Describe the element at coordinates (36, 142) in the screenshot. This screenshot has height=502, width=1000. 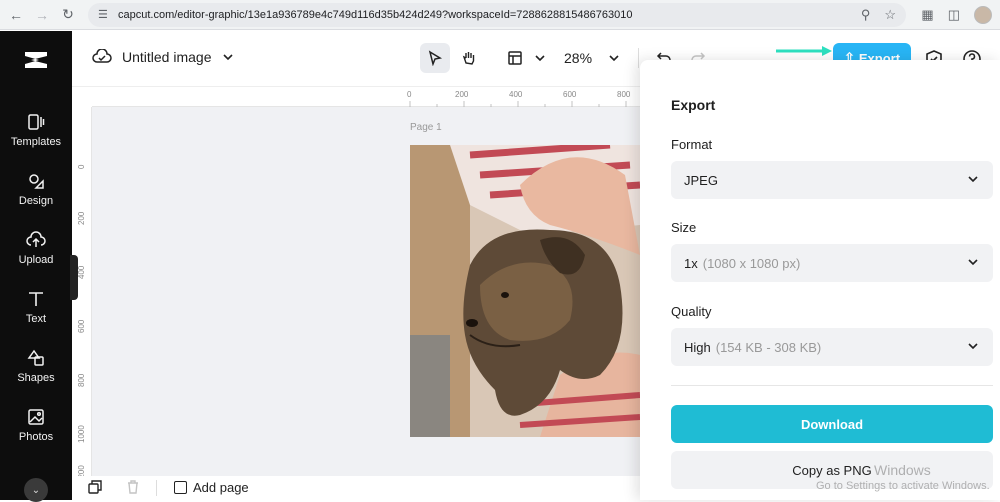
I see `sidebar-item-label: Templates` at that location.